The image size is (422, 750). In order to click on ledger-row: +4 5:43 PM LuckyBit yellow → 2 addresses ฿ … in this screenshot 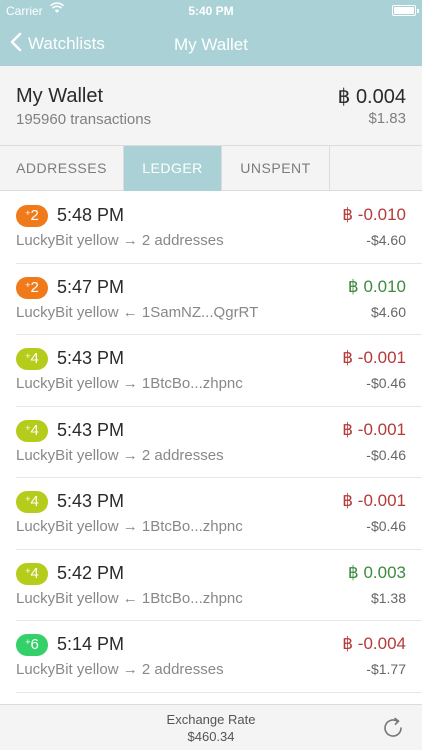, I will do `click(219, 442)`.